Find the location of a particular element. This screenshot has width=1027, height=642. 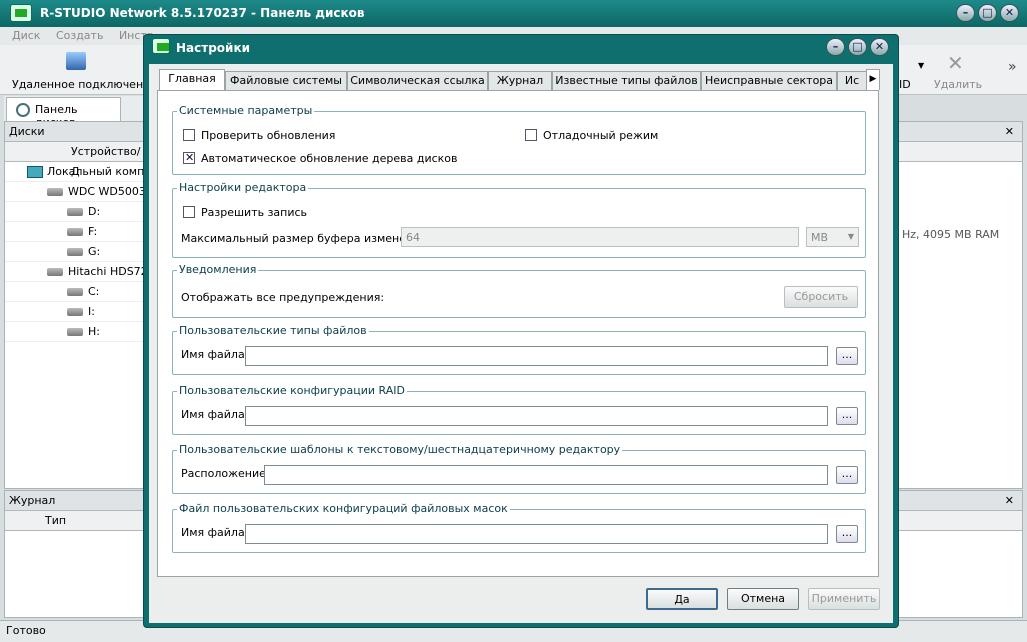

user-templates-label: Расположение: is located at coordinates (225, 473).